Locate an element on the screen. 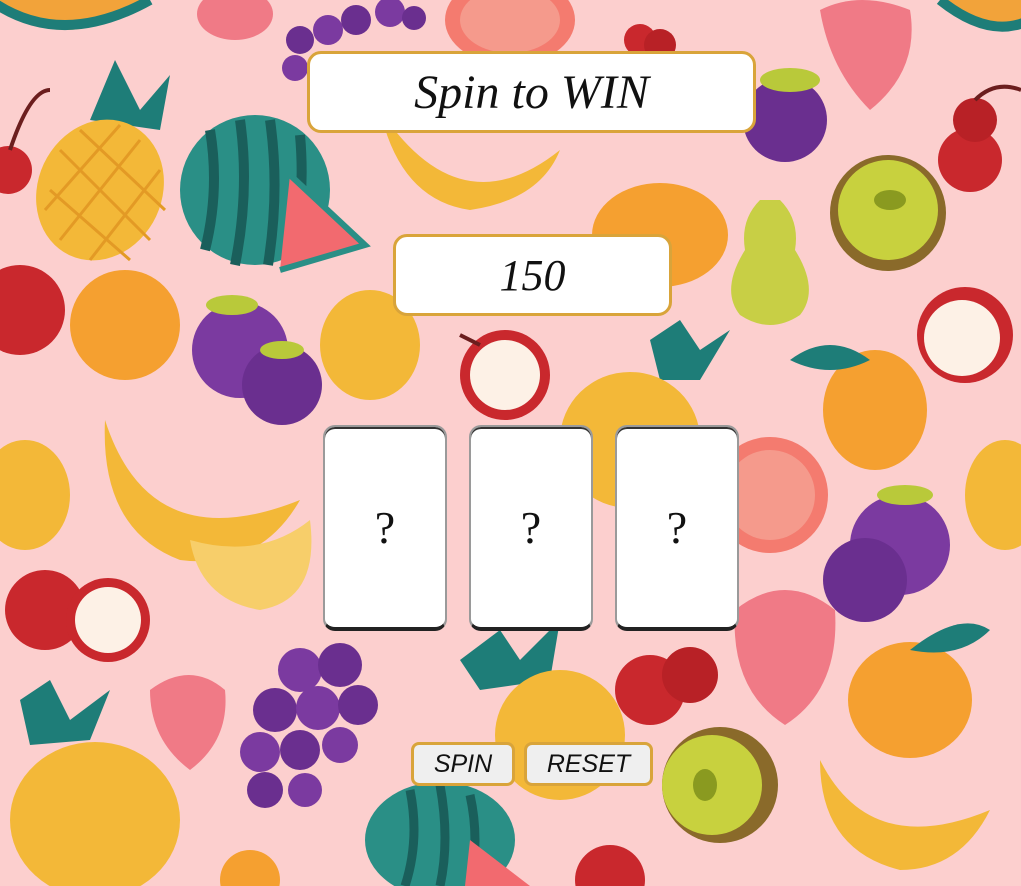  spin-button: SPIN is located at coordinates (463, 764).